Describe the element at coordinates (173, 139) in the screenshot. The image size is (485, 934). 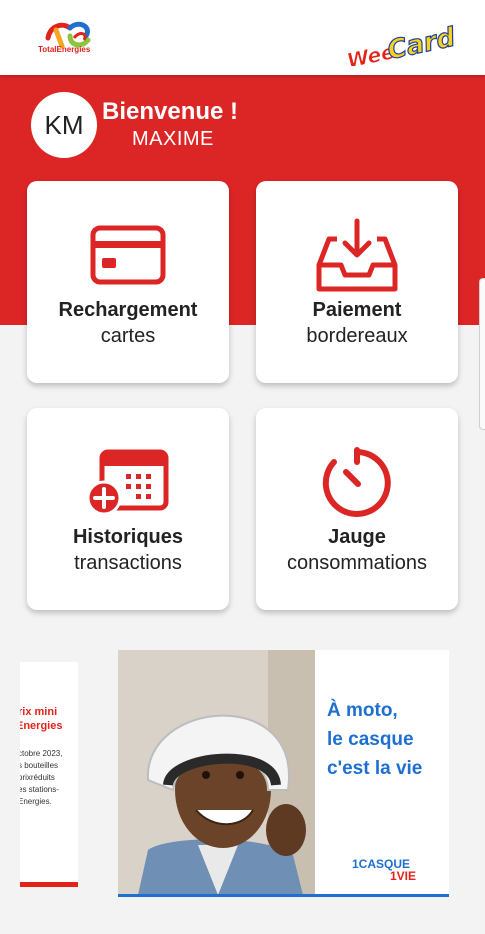
I see `user-name: MAXIME` at that location.